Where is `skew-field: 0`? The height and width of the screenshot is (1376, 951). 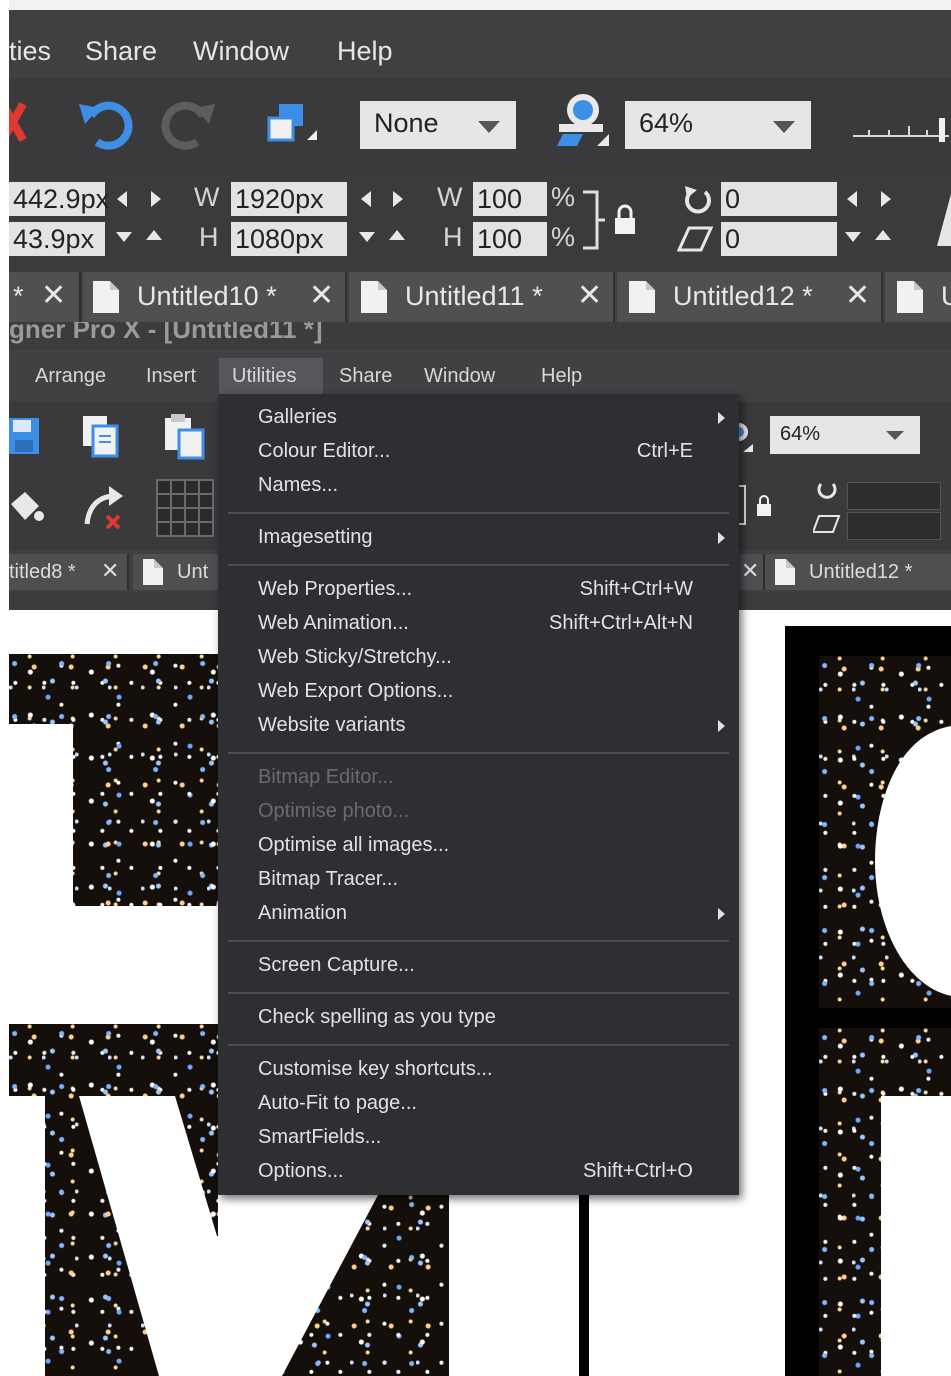 skew-field: 0 is located at coordinates (779, 239).